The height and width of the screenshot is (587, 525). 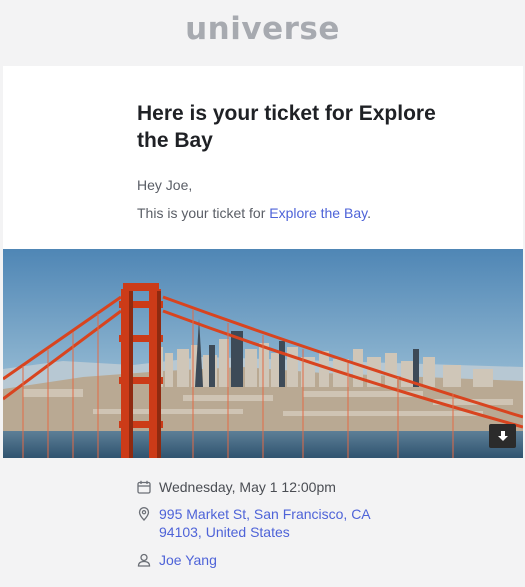 I want to click on user-icon, so click(x=144, y=560).